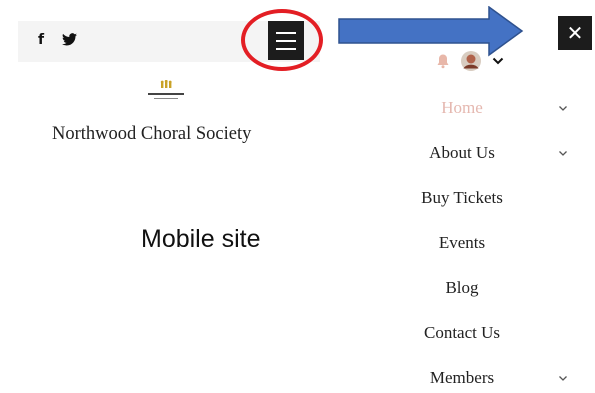 Image resolution: width=595 pixels, height=393 pixels. Describe the element at coordinates (495, 108) in the screenshot. I see `nav-item-home: Home` at that location.